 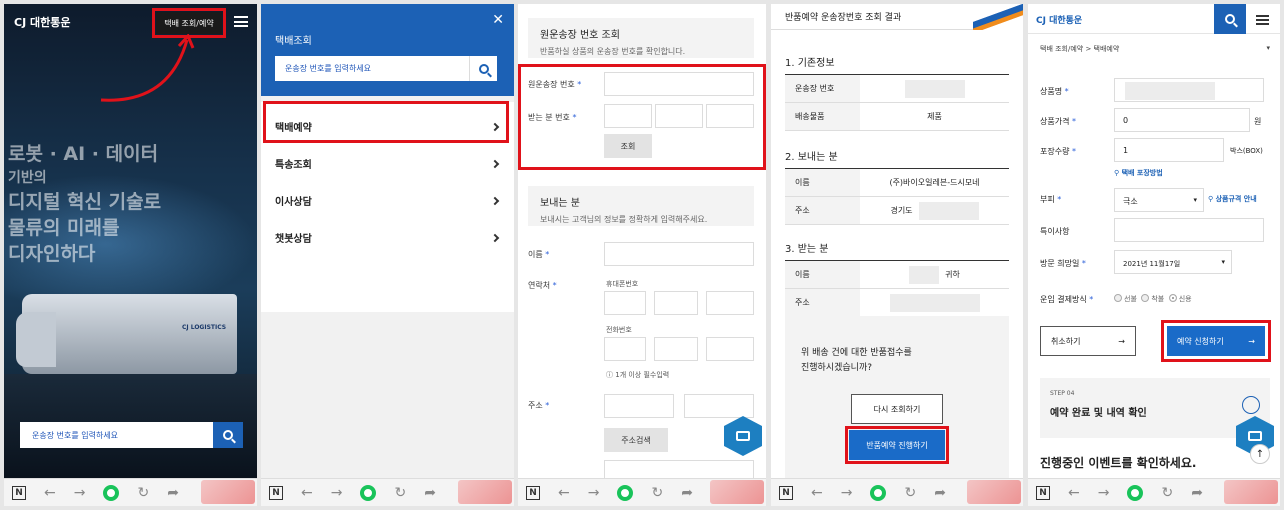 I want to click on product-name-input, so click(x=1189, y=90).